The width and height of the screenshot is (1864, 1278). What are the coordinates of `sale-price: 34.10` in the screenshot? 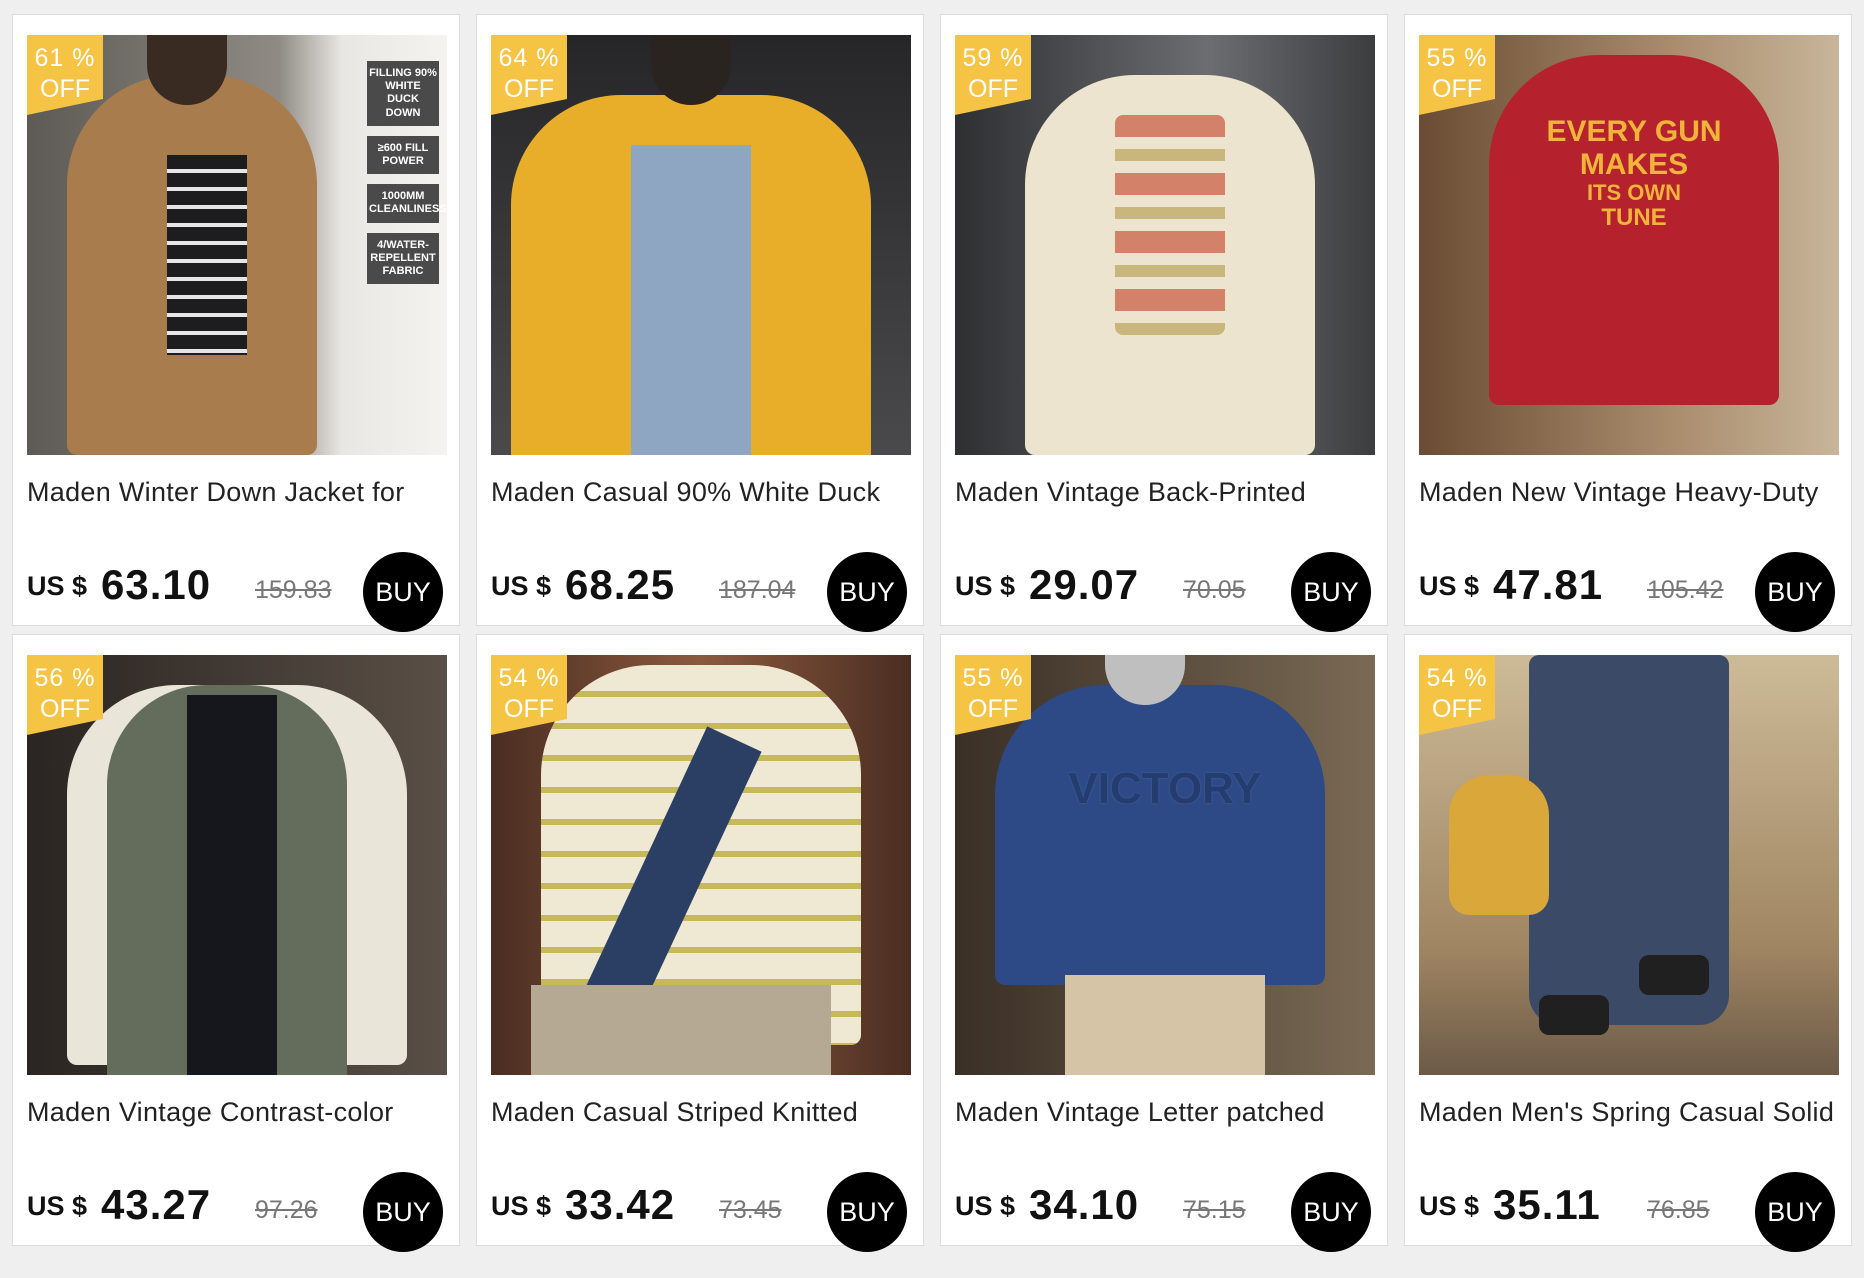 It's located at (1084, 1204).